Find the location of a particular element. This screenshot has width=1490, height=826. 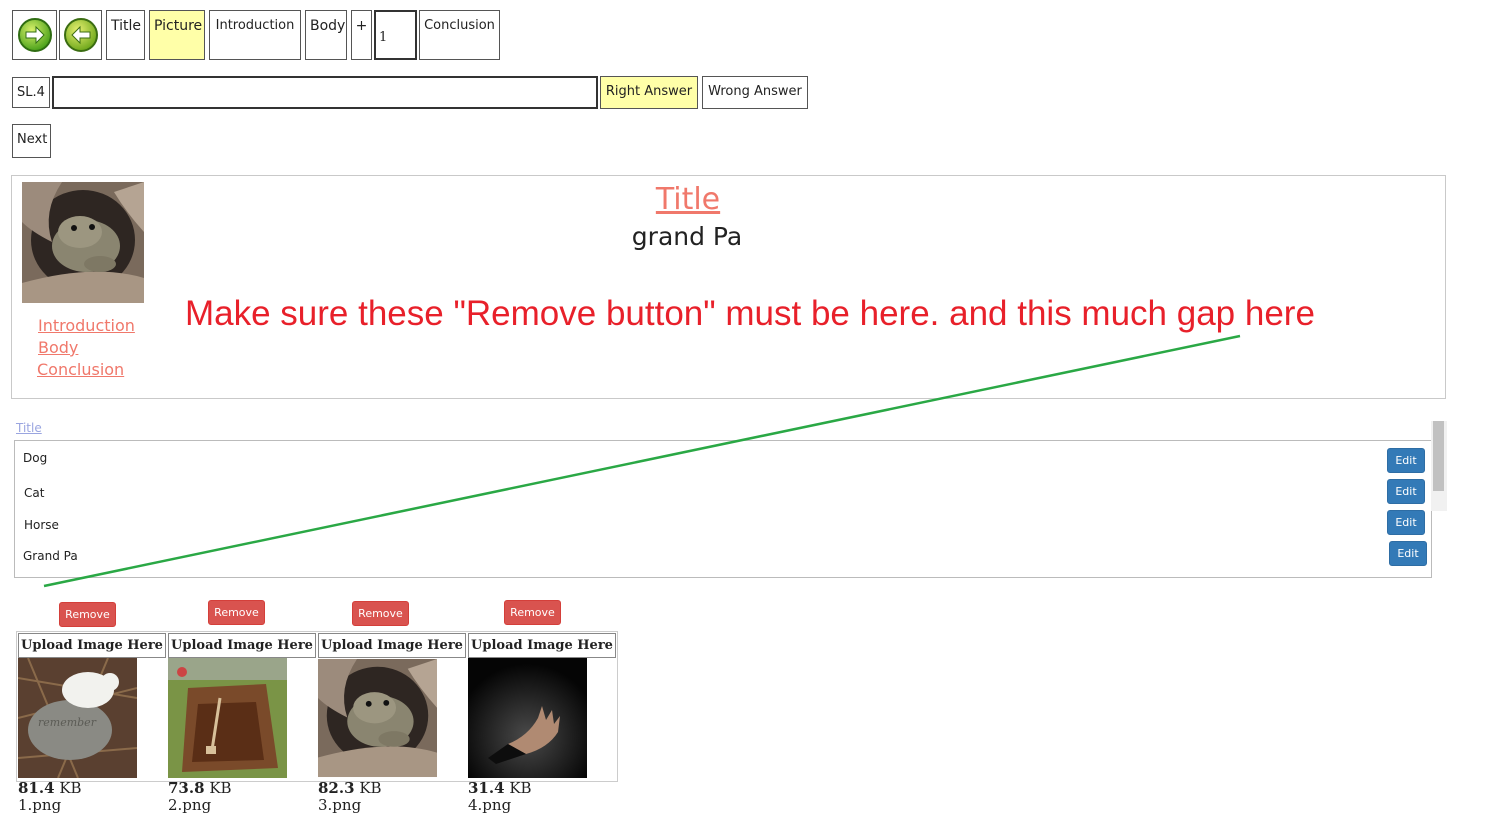

body-button: Body is located at coordinates (326, 35).